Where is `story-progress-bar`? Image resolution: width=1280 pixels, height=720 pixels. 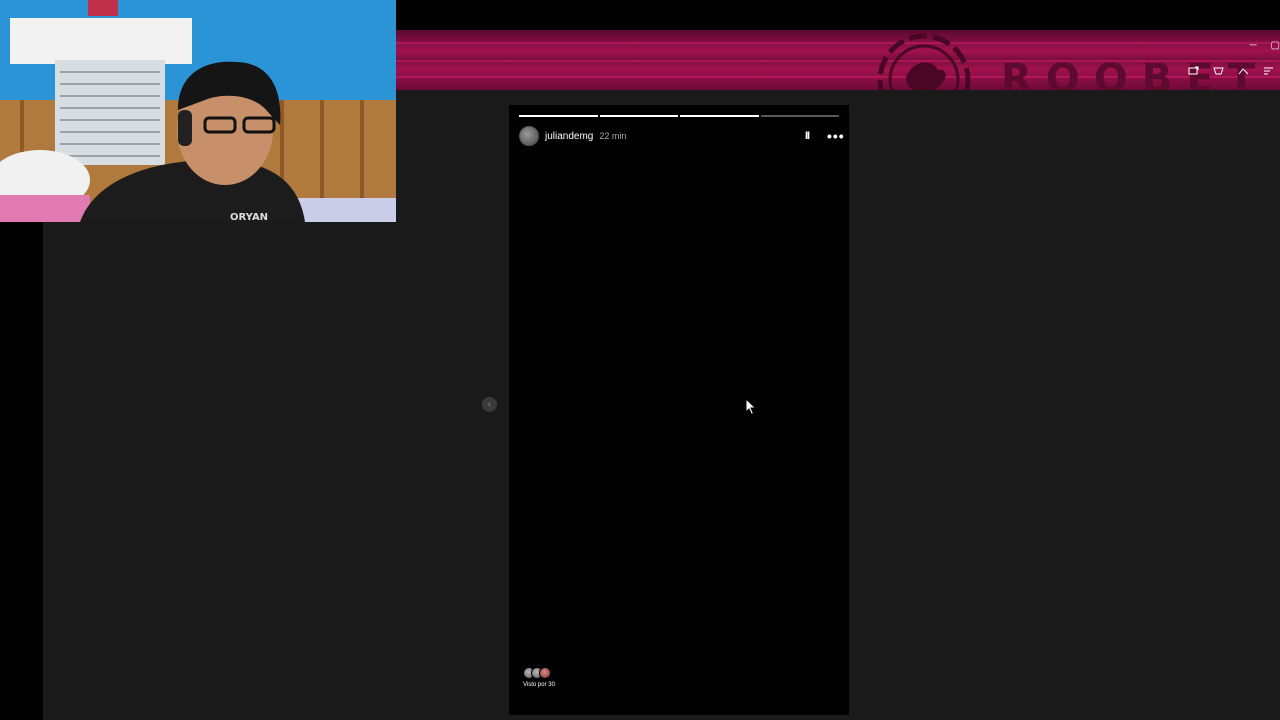
story-progress-bar is located at coordinates (679, 116).